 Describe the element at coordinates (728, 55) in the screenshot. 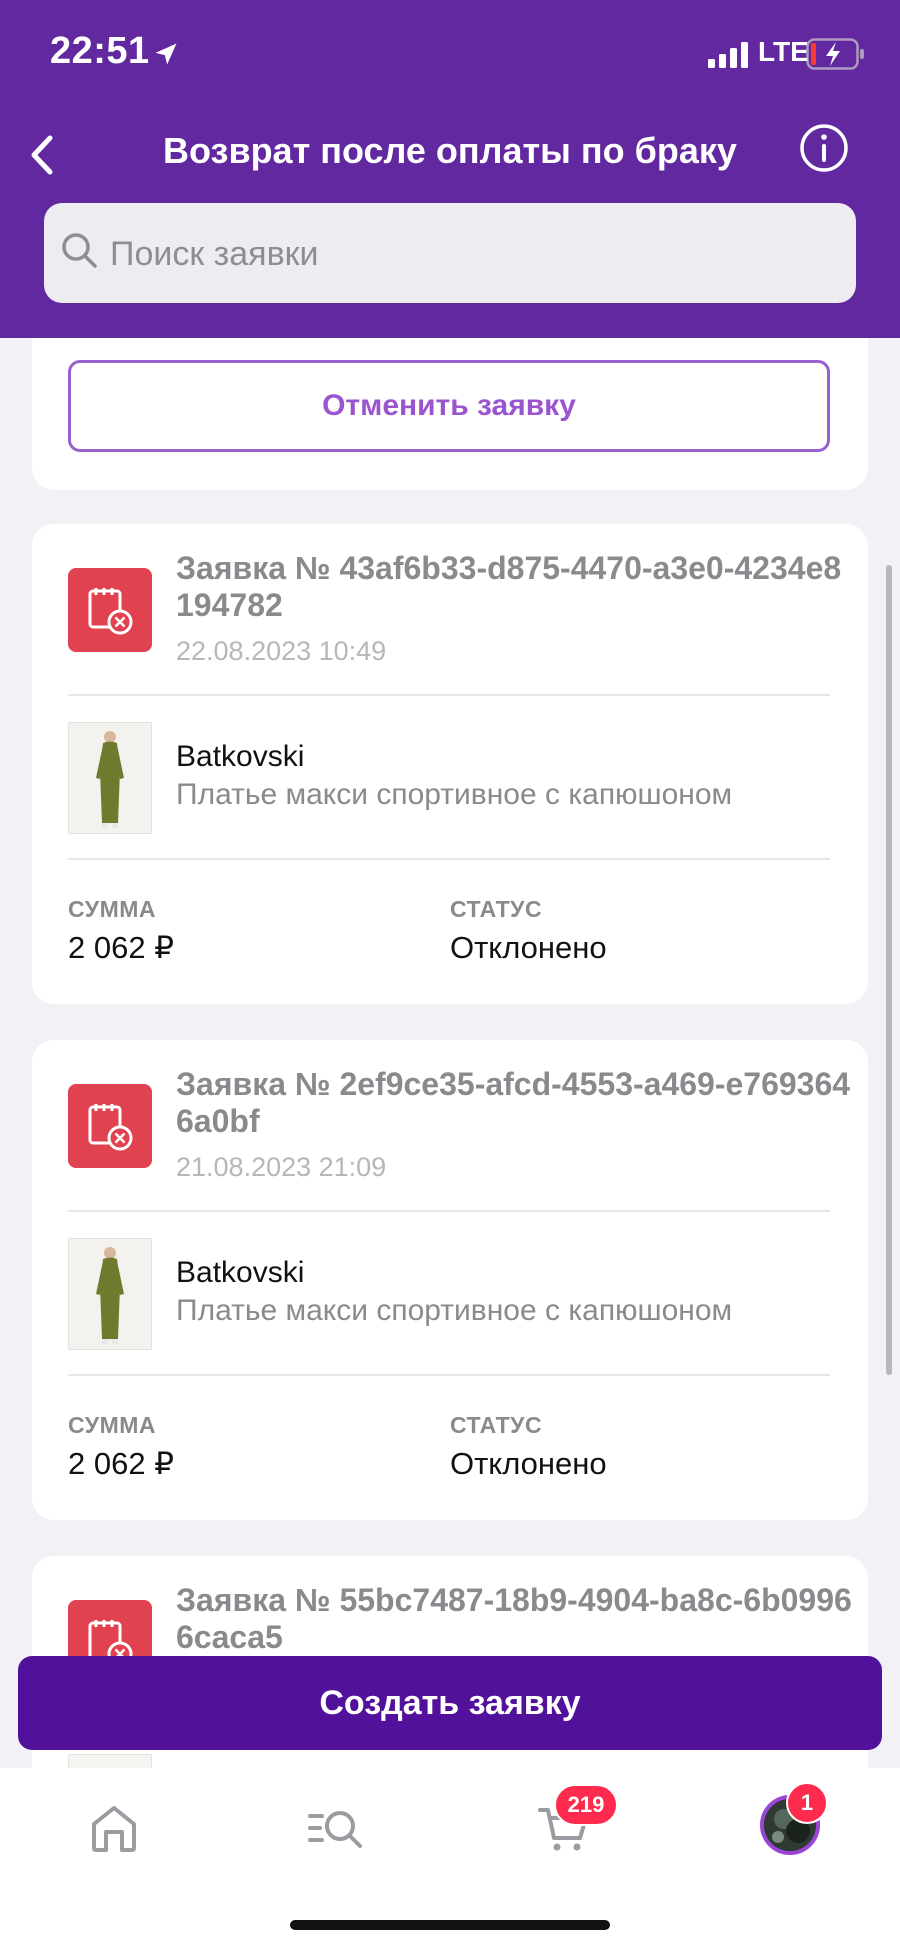

I see `signal-icon` at that location.